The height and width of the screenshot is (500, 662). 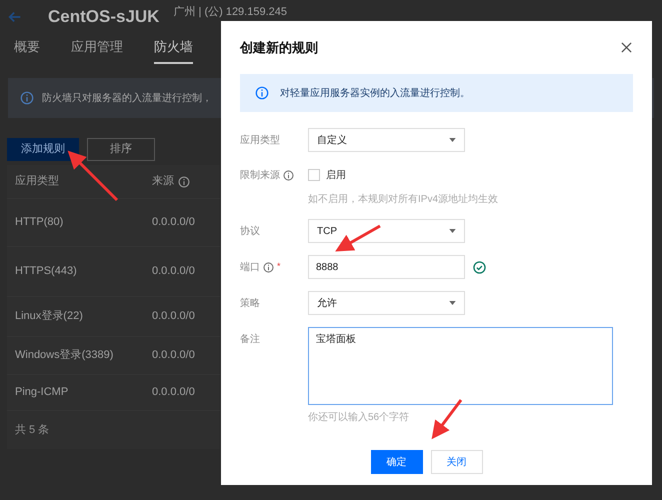 What do you see at coordinates (456, 462) in the screenshot?
I see `close-button: 关闭` at bounding box center [456, 462].